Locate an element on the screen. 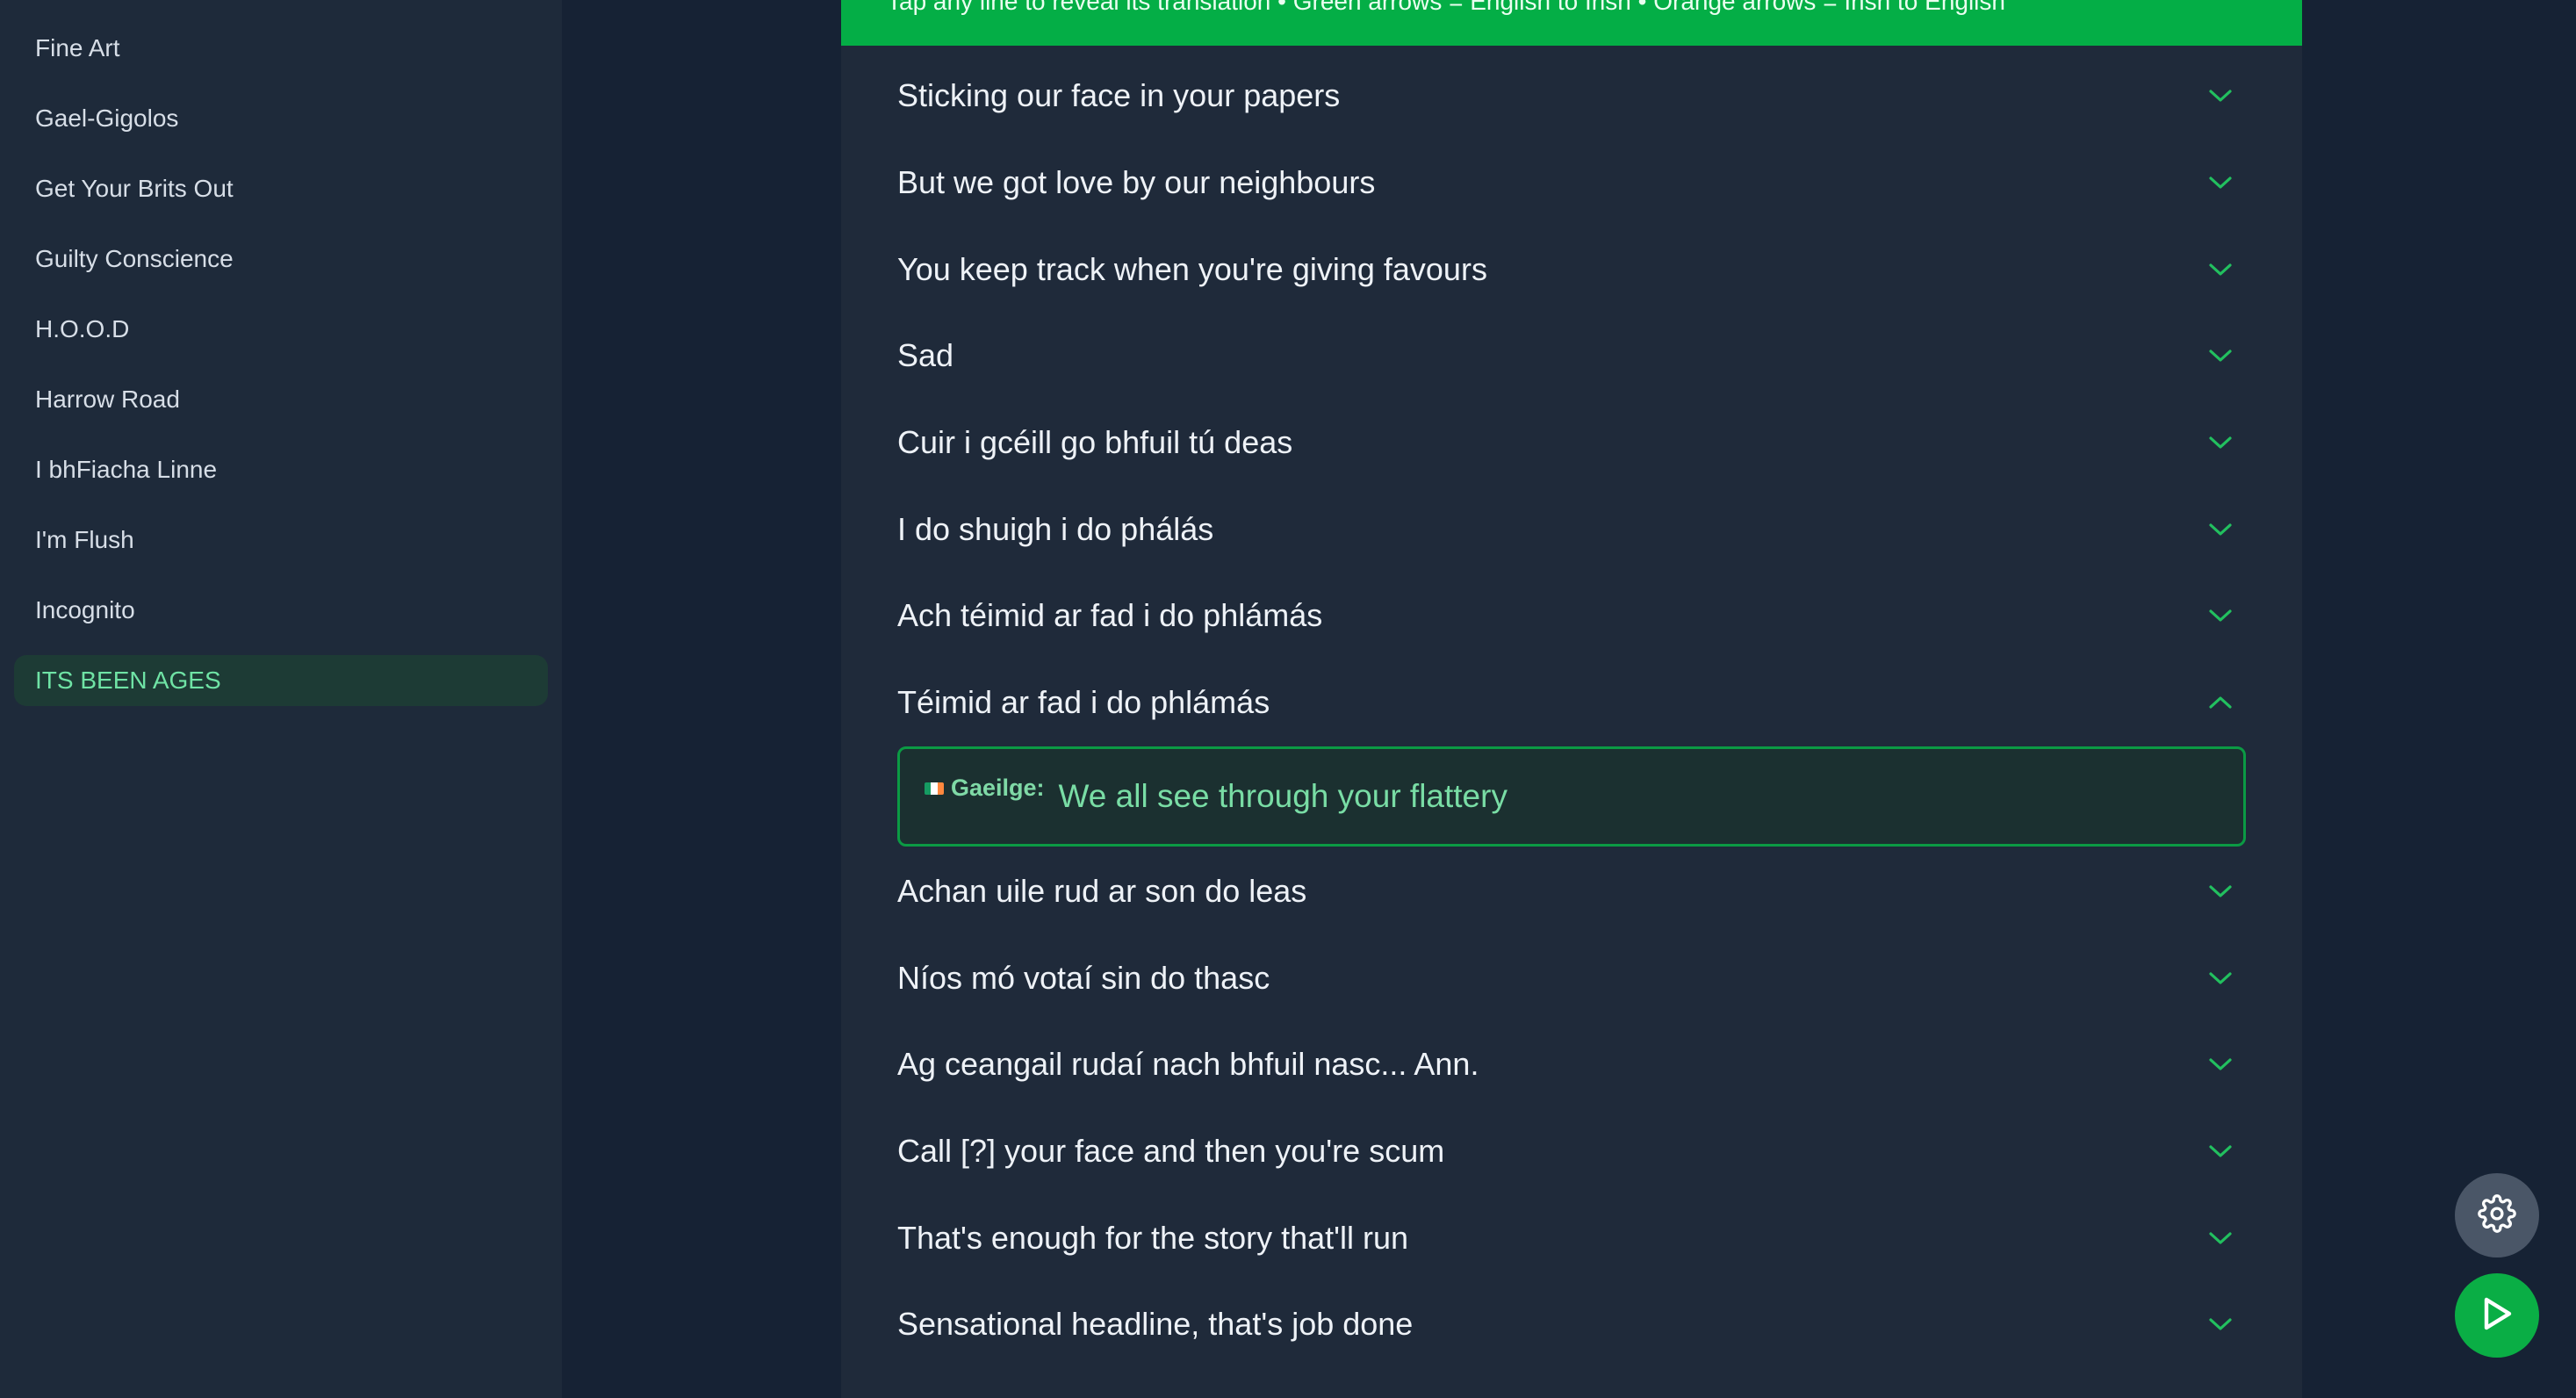  translation-text: We all see through your flattery is located at coordinates (1282, 795).